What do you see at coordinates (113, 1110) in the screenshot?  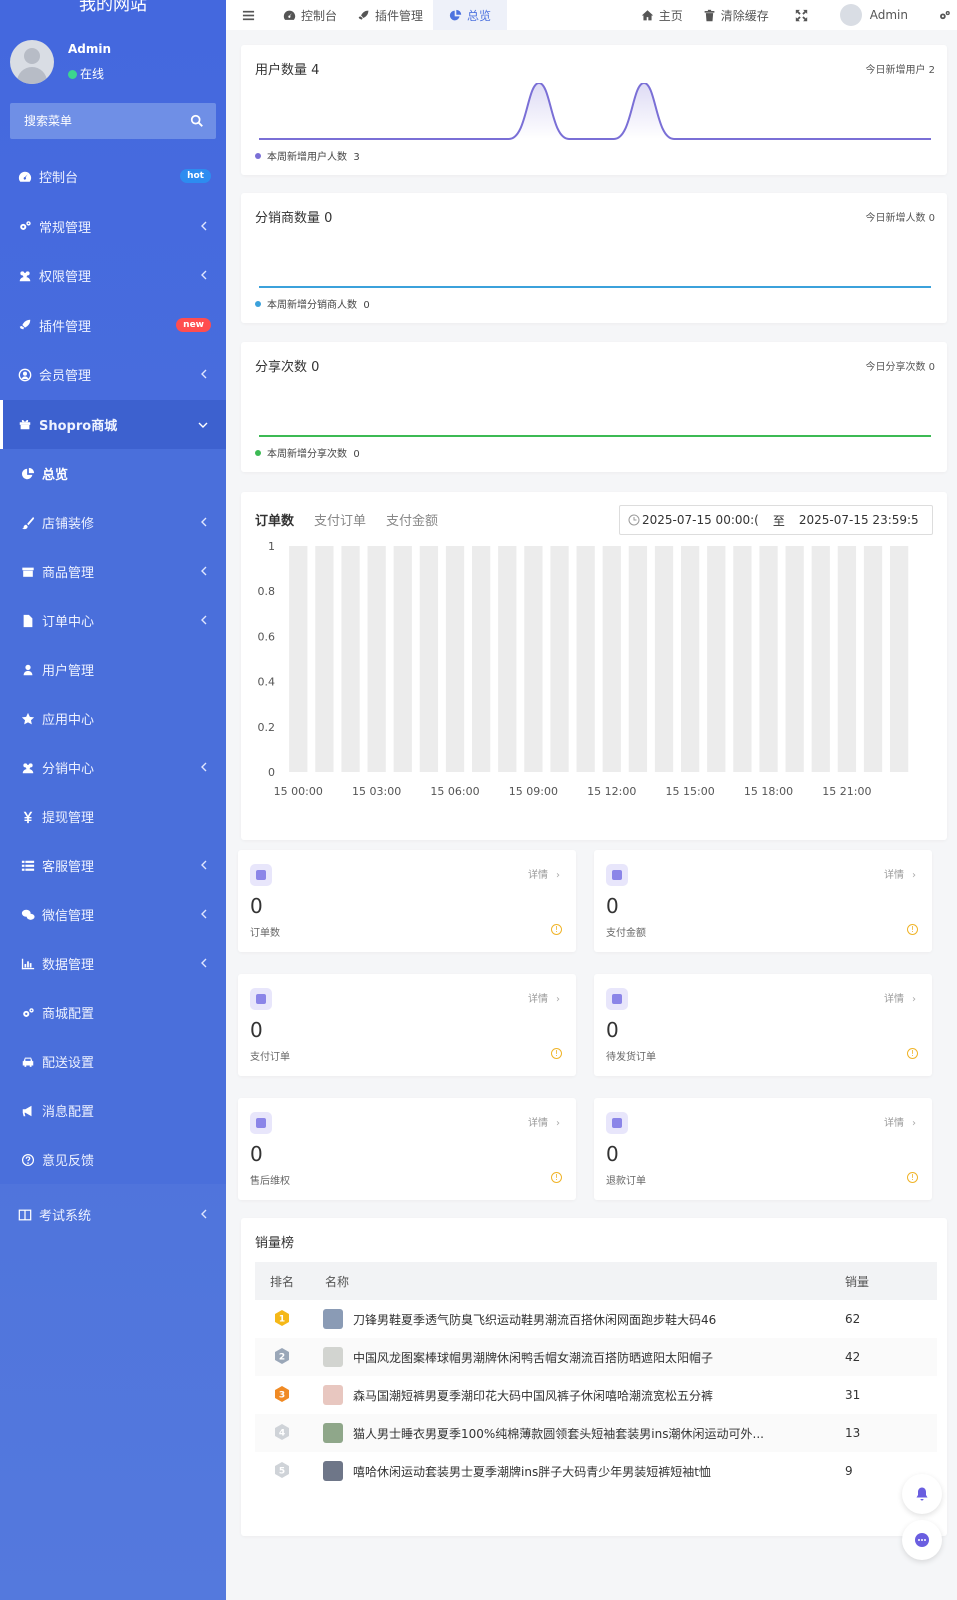 I see `sidebar-item-message: 消息配置` at bounding box center [113, 1110].